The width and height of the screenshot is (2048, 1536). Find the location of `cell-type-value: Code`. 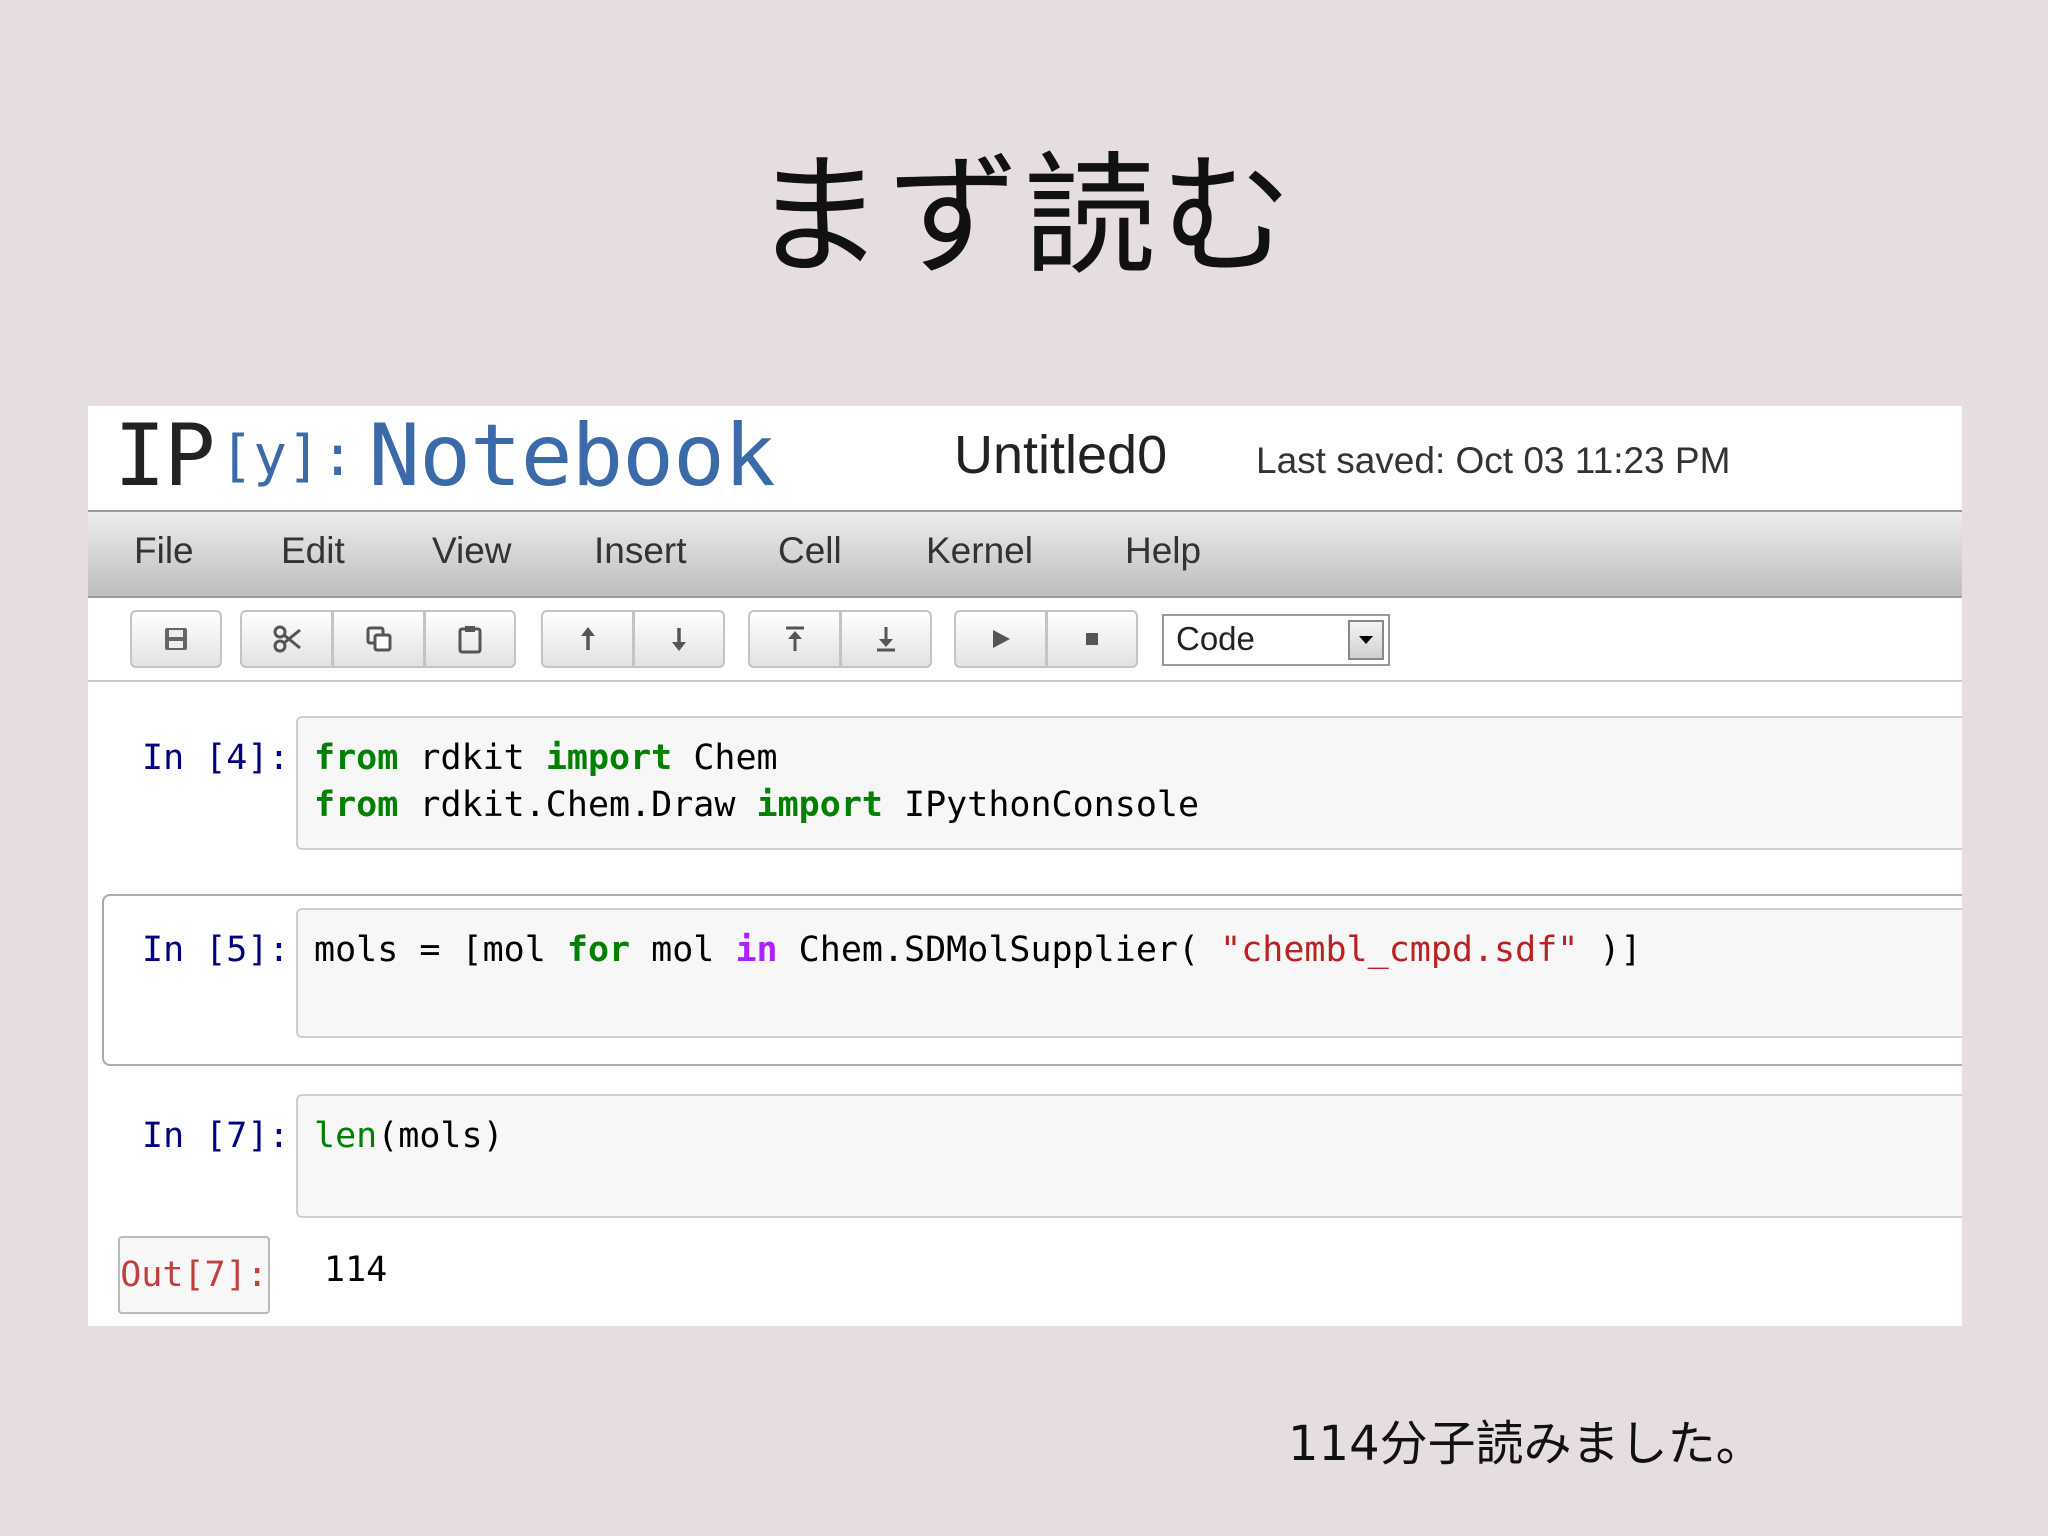

cell-type-value: Code is located at coordinates (1215, 638).